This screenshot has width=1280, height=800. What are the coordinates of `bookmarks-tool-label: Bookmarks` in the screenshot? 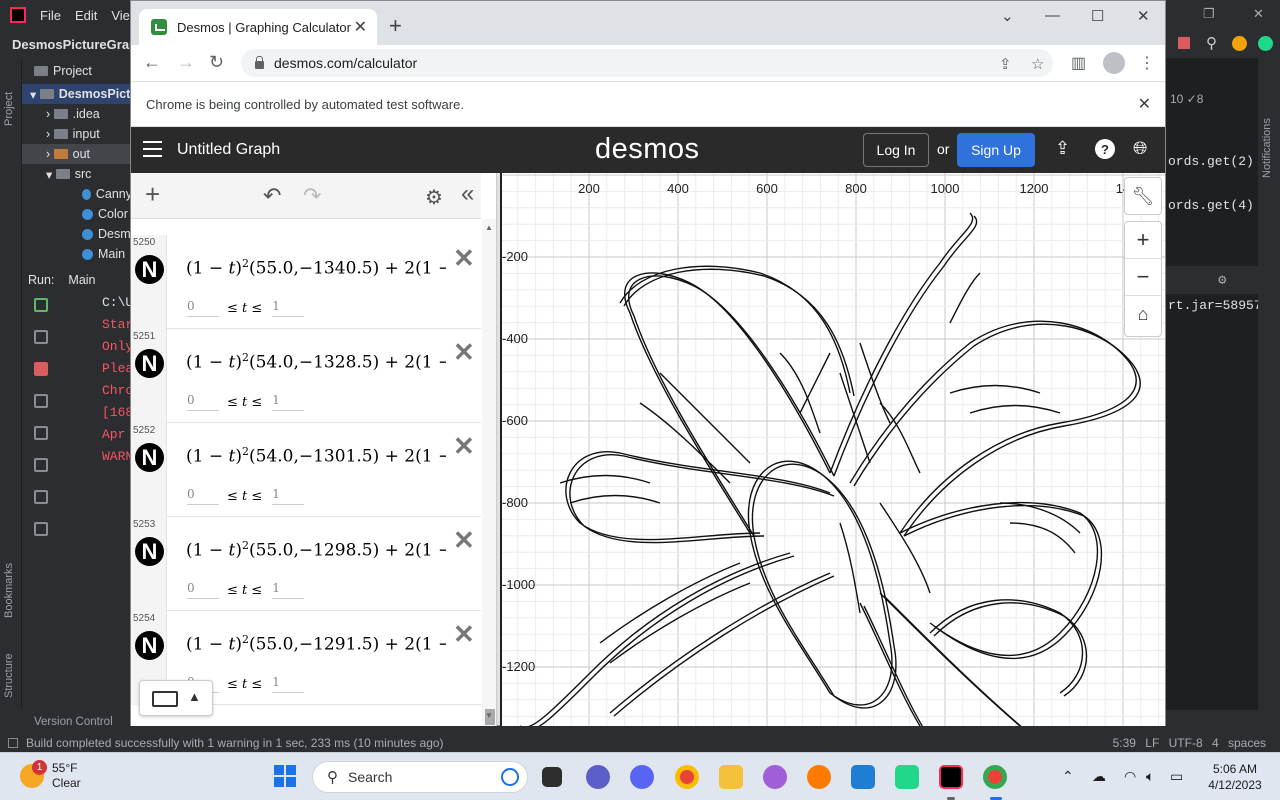 It's located at (9, 583).